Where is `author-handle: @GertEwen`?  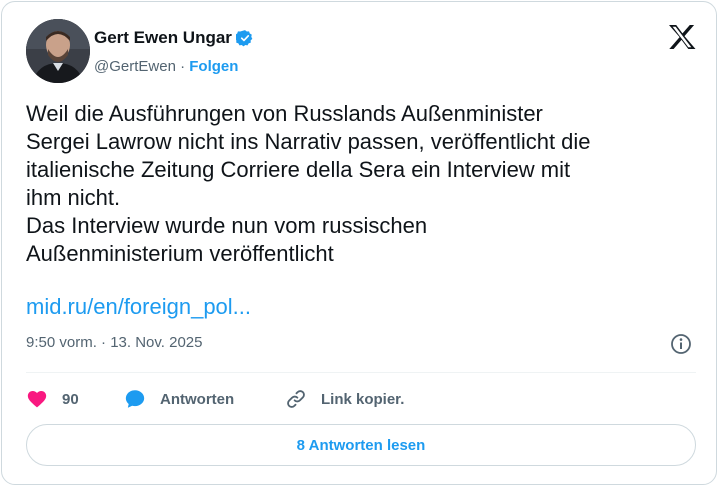 author-handle: @GertEwen is located at coordinates (135, 66).